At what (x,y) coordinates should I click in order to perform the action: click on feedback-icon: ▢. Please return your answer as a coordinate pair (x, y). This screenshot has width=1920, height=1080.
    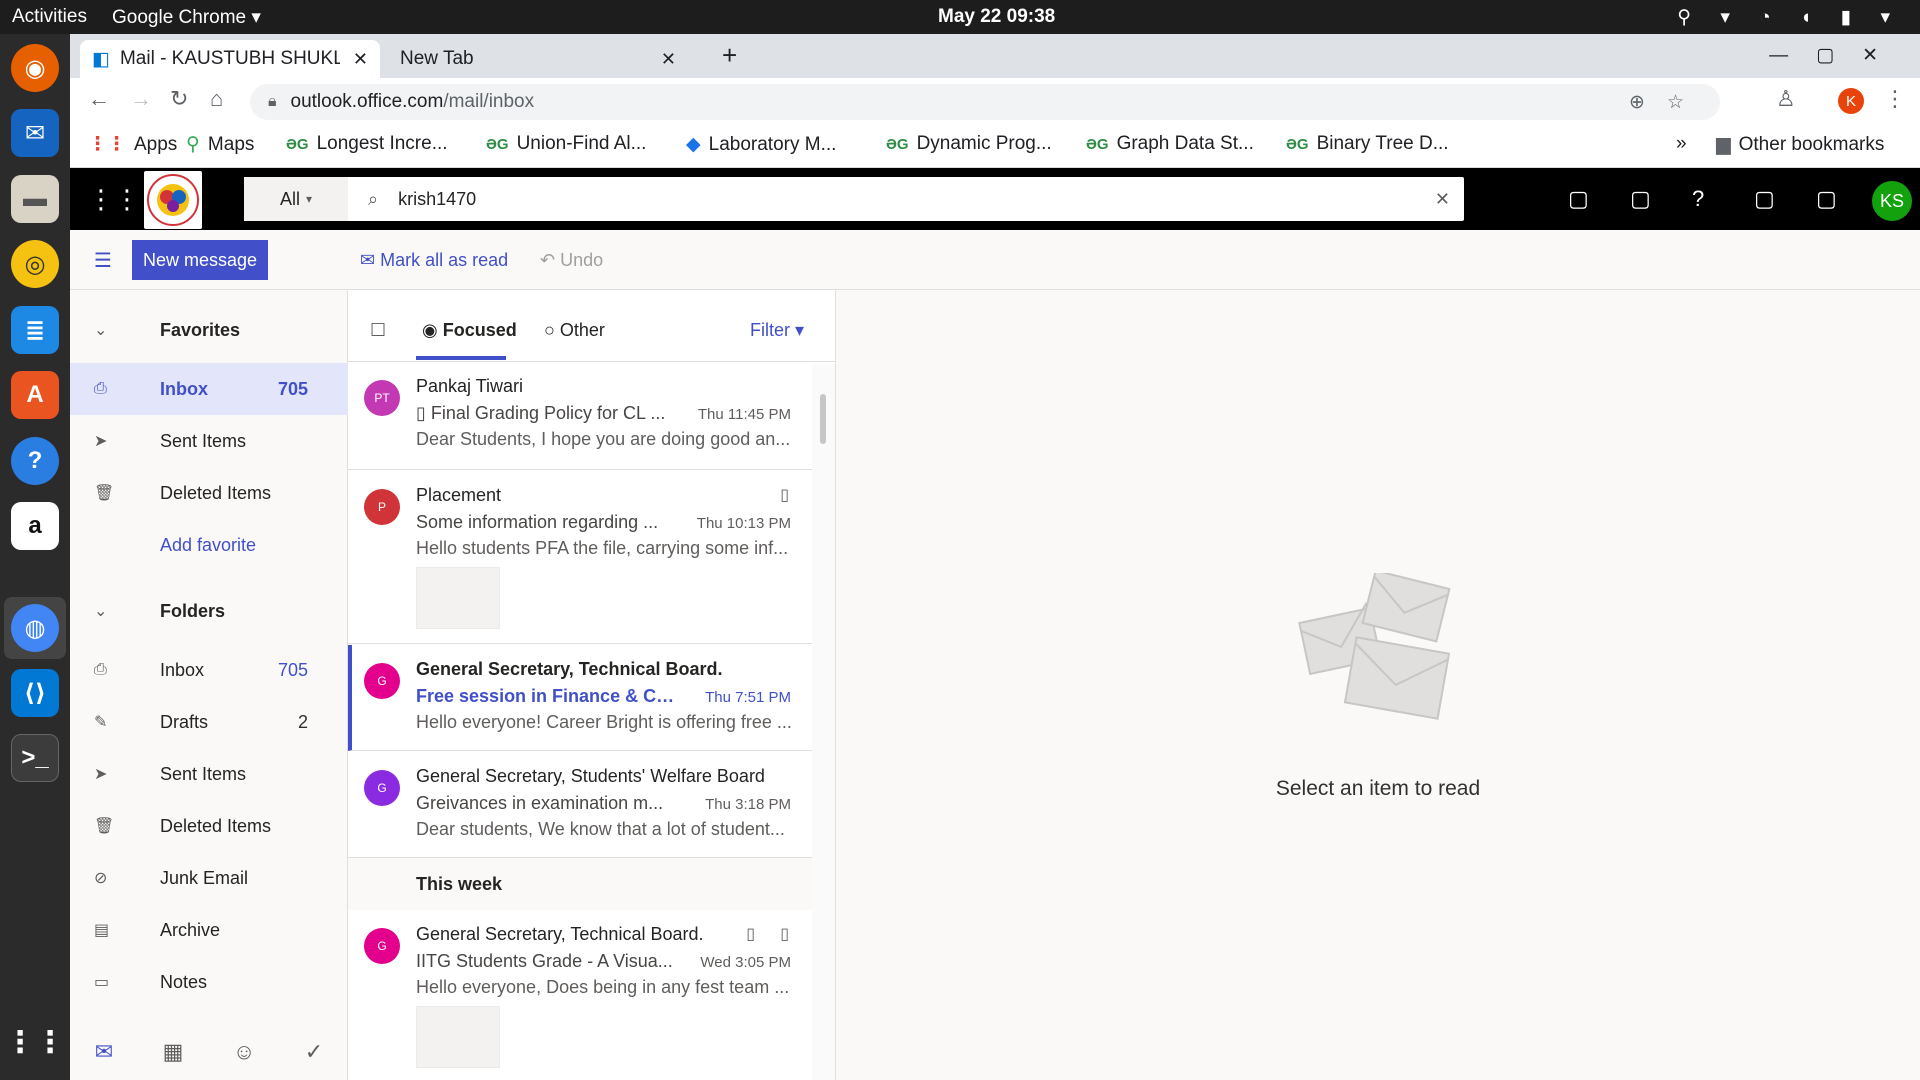
    Looking at the image, I should click on (1640, 199).